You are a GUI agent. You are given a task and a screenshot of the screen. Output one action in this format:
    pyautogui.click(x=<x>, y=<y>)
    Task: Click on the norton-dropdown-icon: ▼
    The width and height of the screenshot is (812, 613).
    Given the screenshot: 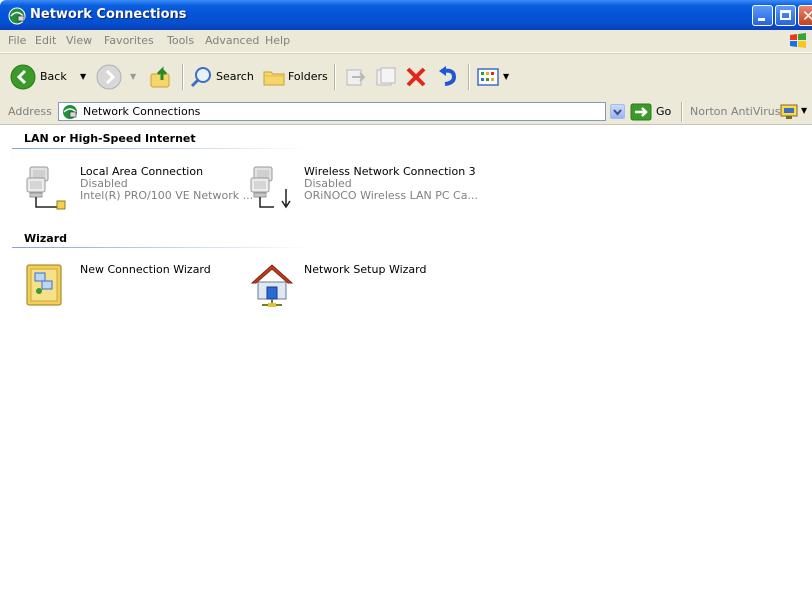 What is the action you would take?
    pyautogui.click(x=804, y=110)
    